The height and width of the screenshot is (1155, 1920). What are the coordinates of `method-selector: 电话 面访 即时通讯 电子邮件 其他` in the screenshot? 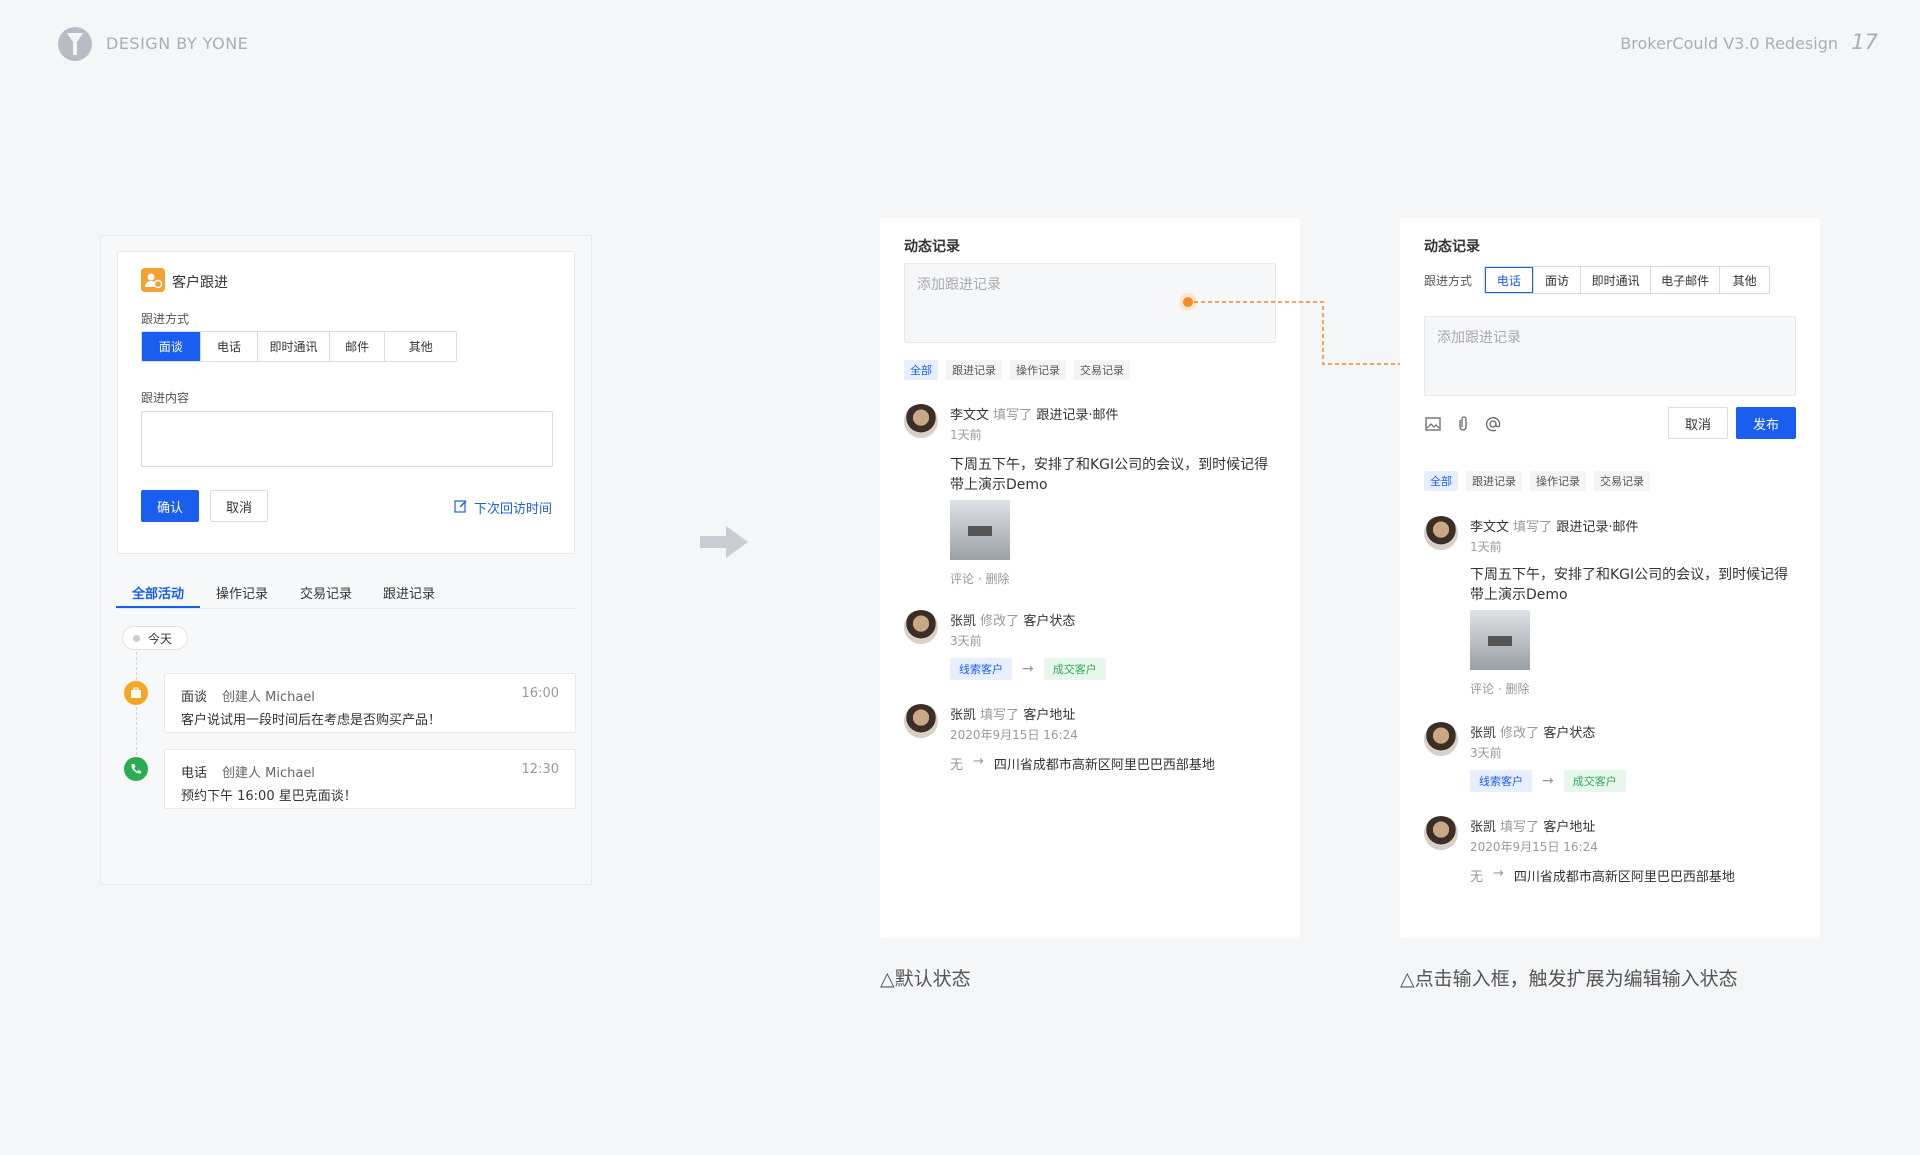 It's located at (1627, 280).